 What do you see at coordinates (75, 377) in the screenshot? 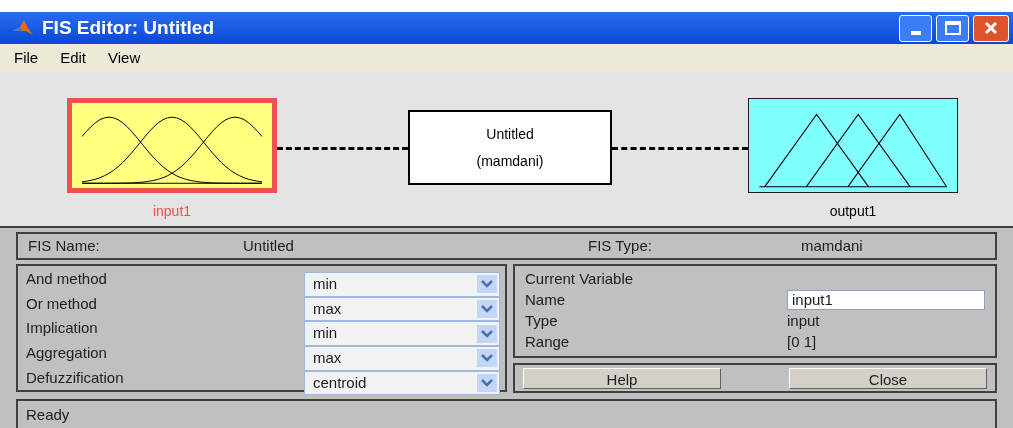
I see `method-label: Defuzzification` at bounding box center [75, 377].